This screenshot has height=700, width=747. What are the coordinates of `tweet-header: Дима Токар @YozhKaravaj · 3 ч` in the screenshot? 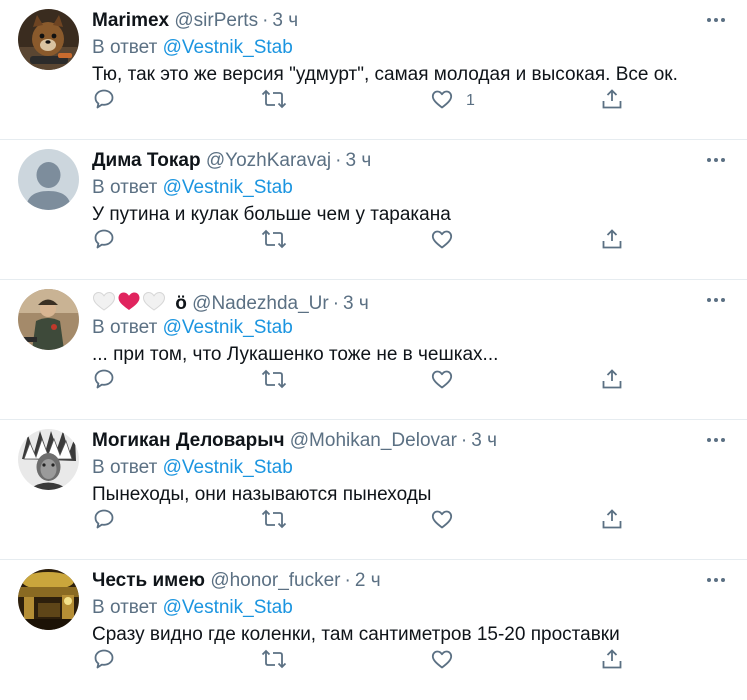 It's located at (231, 161).